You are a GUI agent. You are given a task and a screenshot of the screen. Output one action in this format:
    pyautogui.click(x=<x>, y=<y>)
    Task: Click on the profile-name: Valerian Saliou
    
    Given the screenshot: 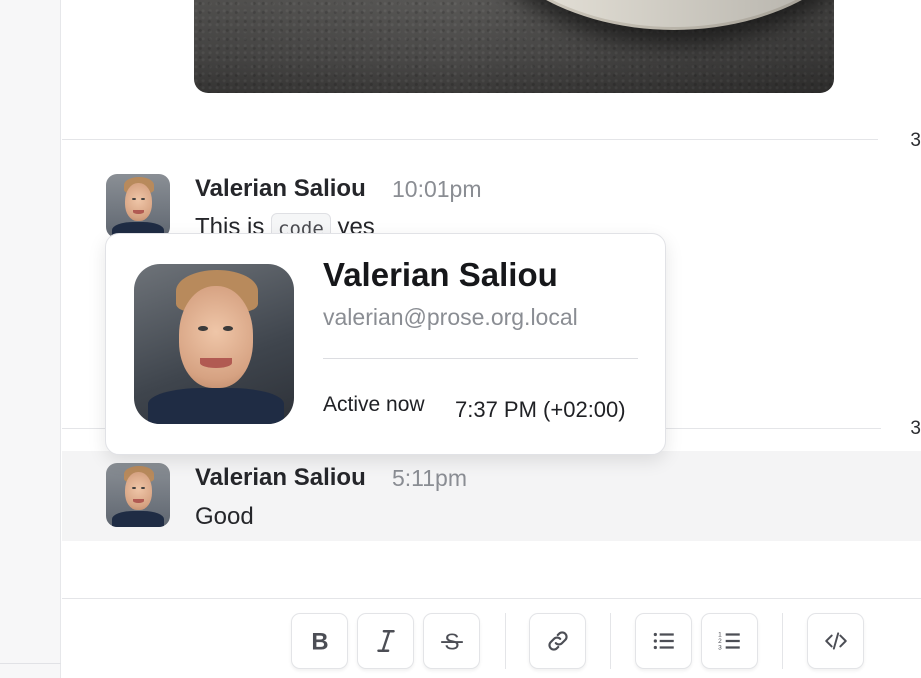 What is the action you would take?
    pyautogui.click(x=440, y=274)
    